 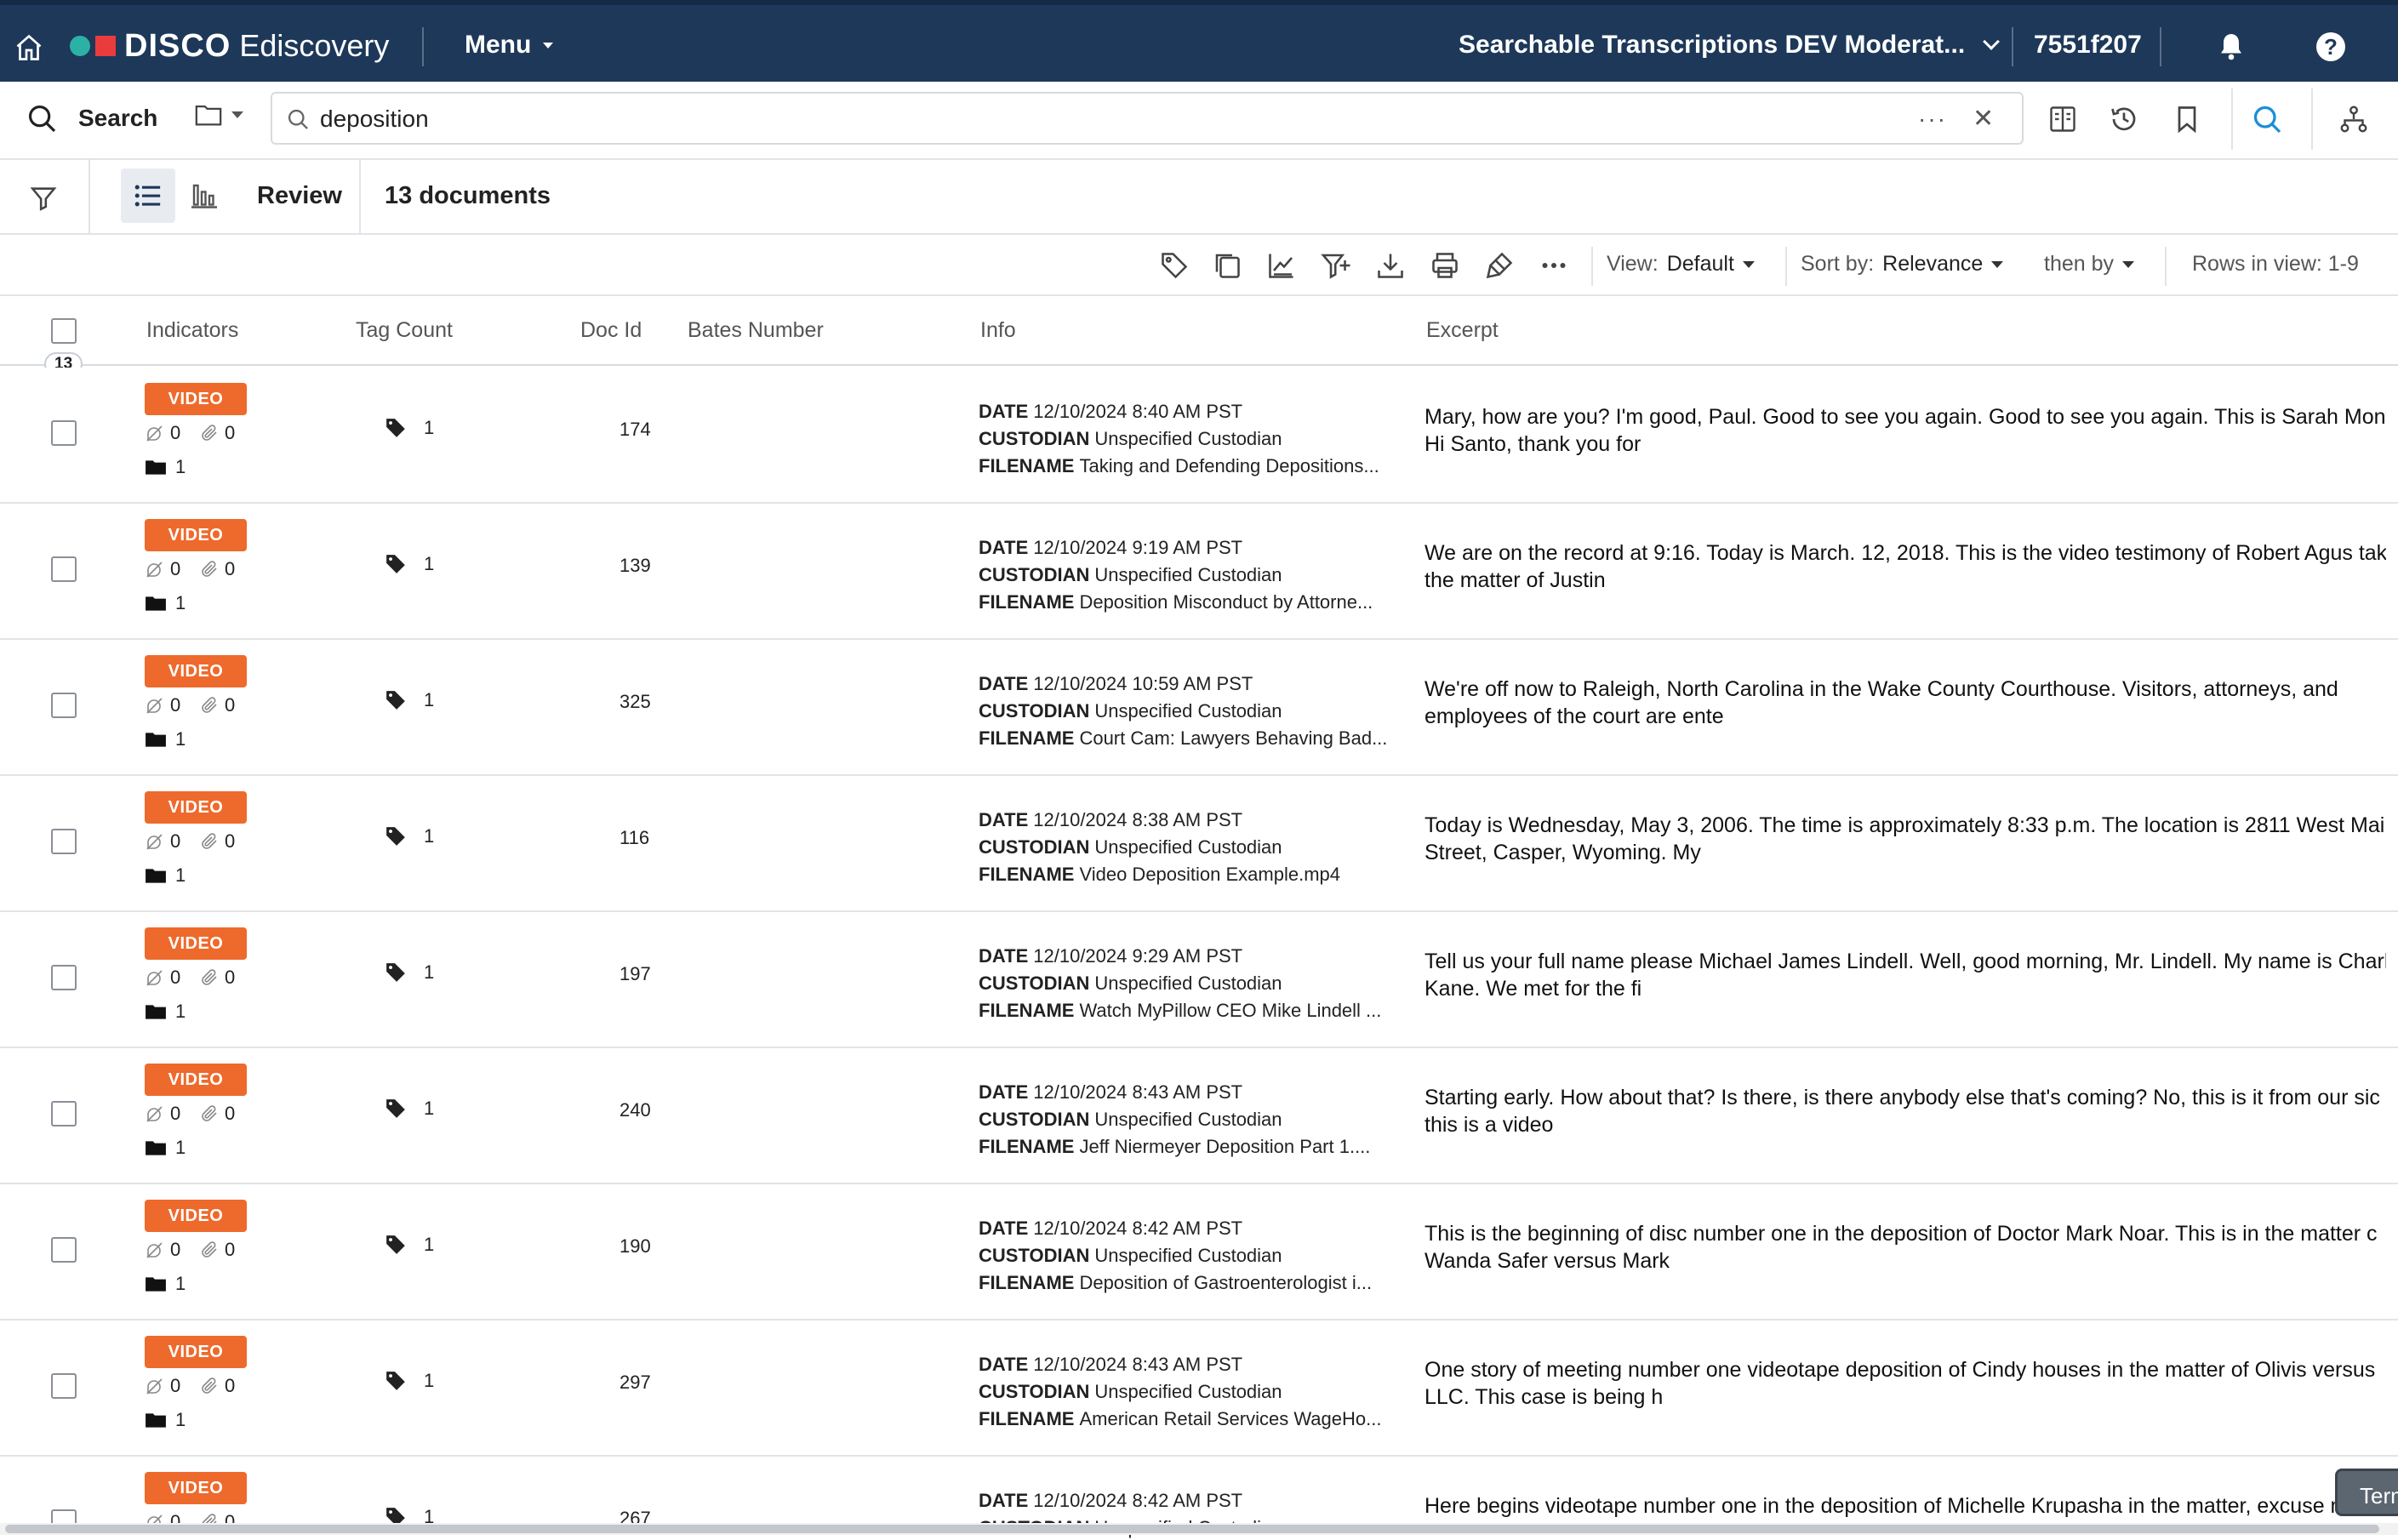 I want to click on print-icon, so click(x=1445, y=265).